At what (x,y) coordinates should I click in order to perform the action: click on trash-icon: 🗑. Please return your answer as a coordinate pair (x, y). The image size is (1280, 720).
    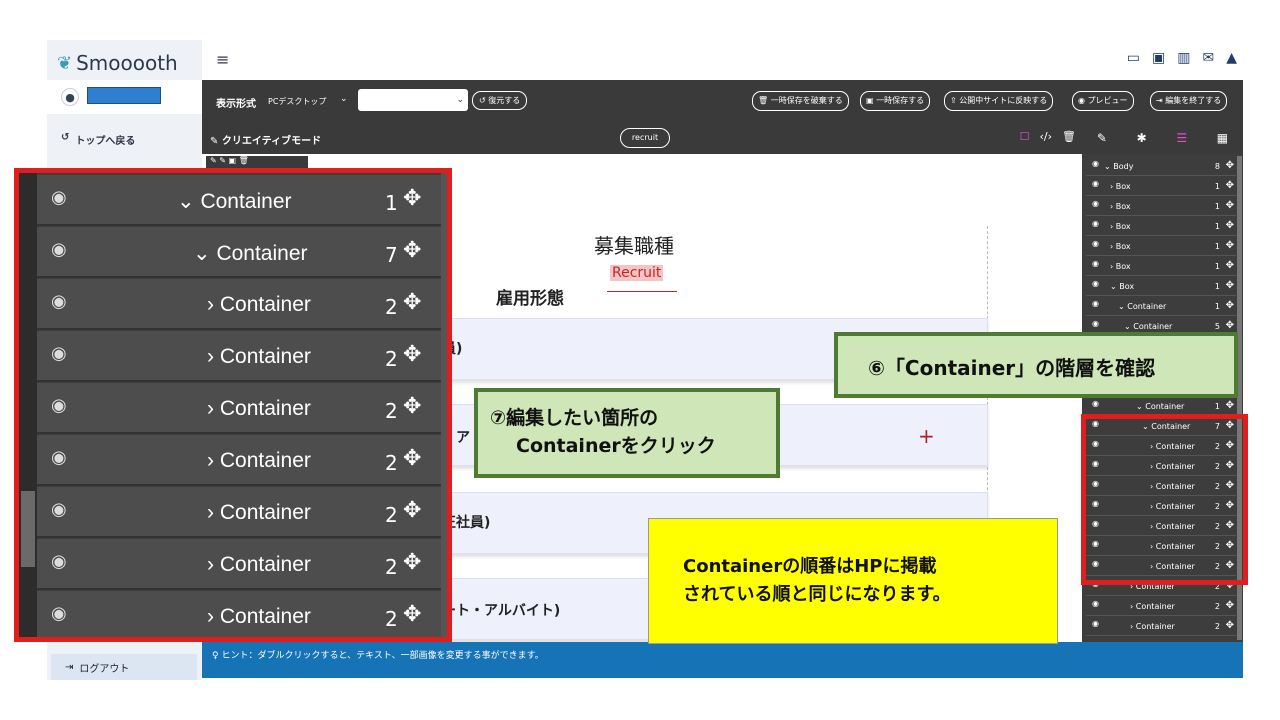
    Looking at the image, I should click on (1069, 136).